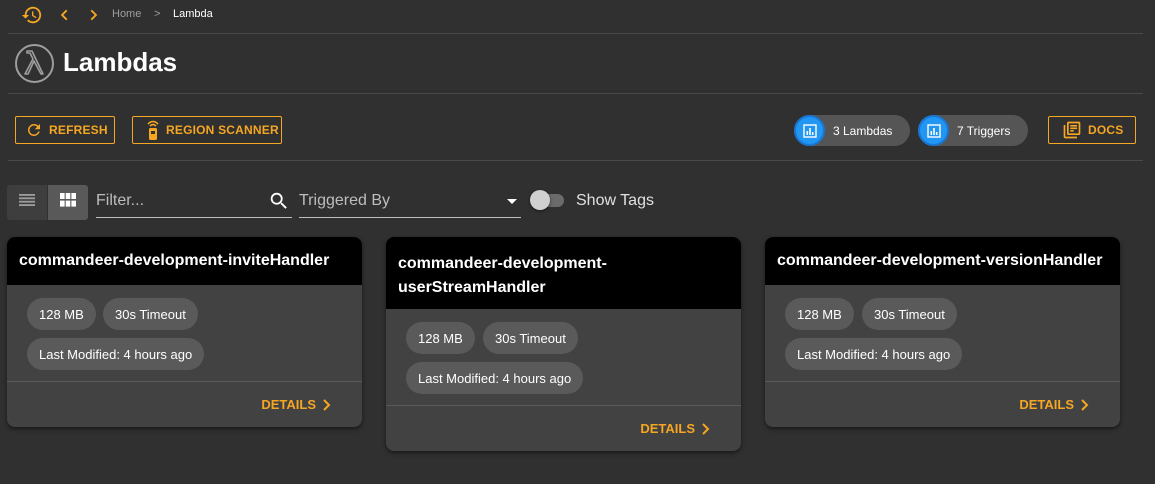  I want to click on docs-button: DOCS, so click(1092, 130).